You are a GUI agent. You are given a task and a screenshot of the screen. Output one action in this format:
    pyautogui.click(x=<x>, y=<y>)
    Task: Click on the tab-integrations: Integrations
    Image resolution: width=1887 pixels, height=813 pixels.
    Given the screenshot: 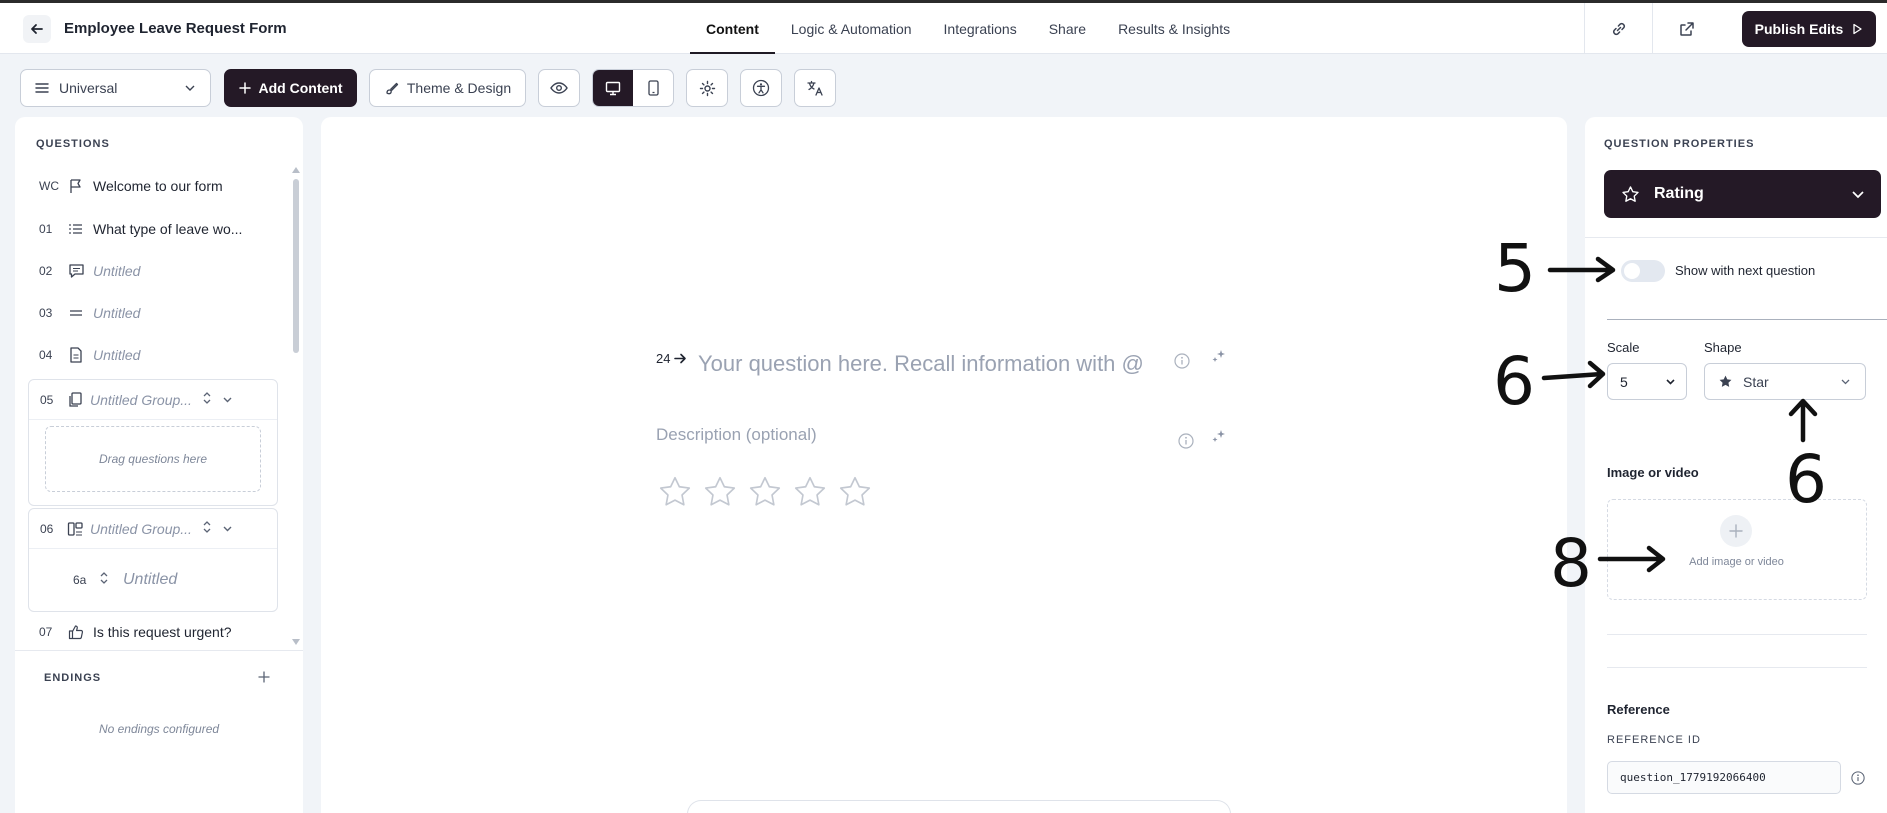 What is the action you would take?
    pyautogui.click(x=980, y=28)
    